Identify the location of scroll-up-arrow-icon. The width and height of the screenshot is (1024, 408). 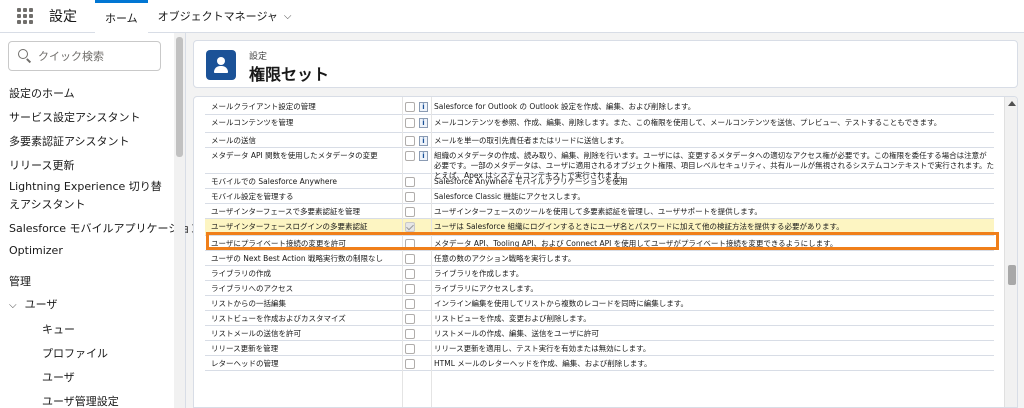
(1012, 103).